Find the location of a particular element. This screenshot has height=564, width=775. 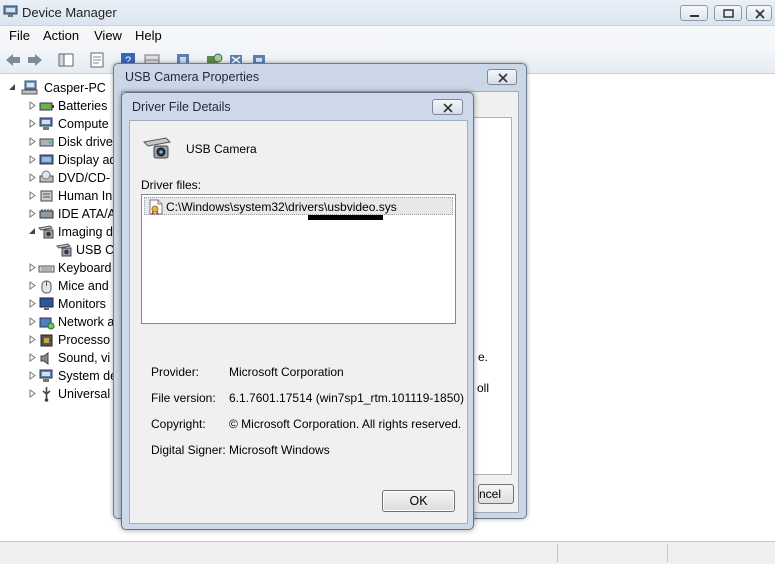

usb-controller-icon is located at coordinates (46, 394).